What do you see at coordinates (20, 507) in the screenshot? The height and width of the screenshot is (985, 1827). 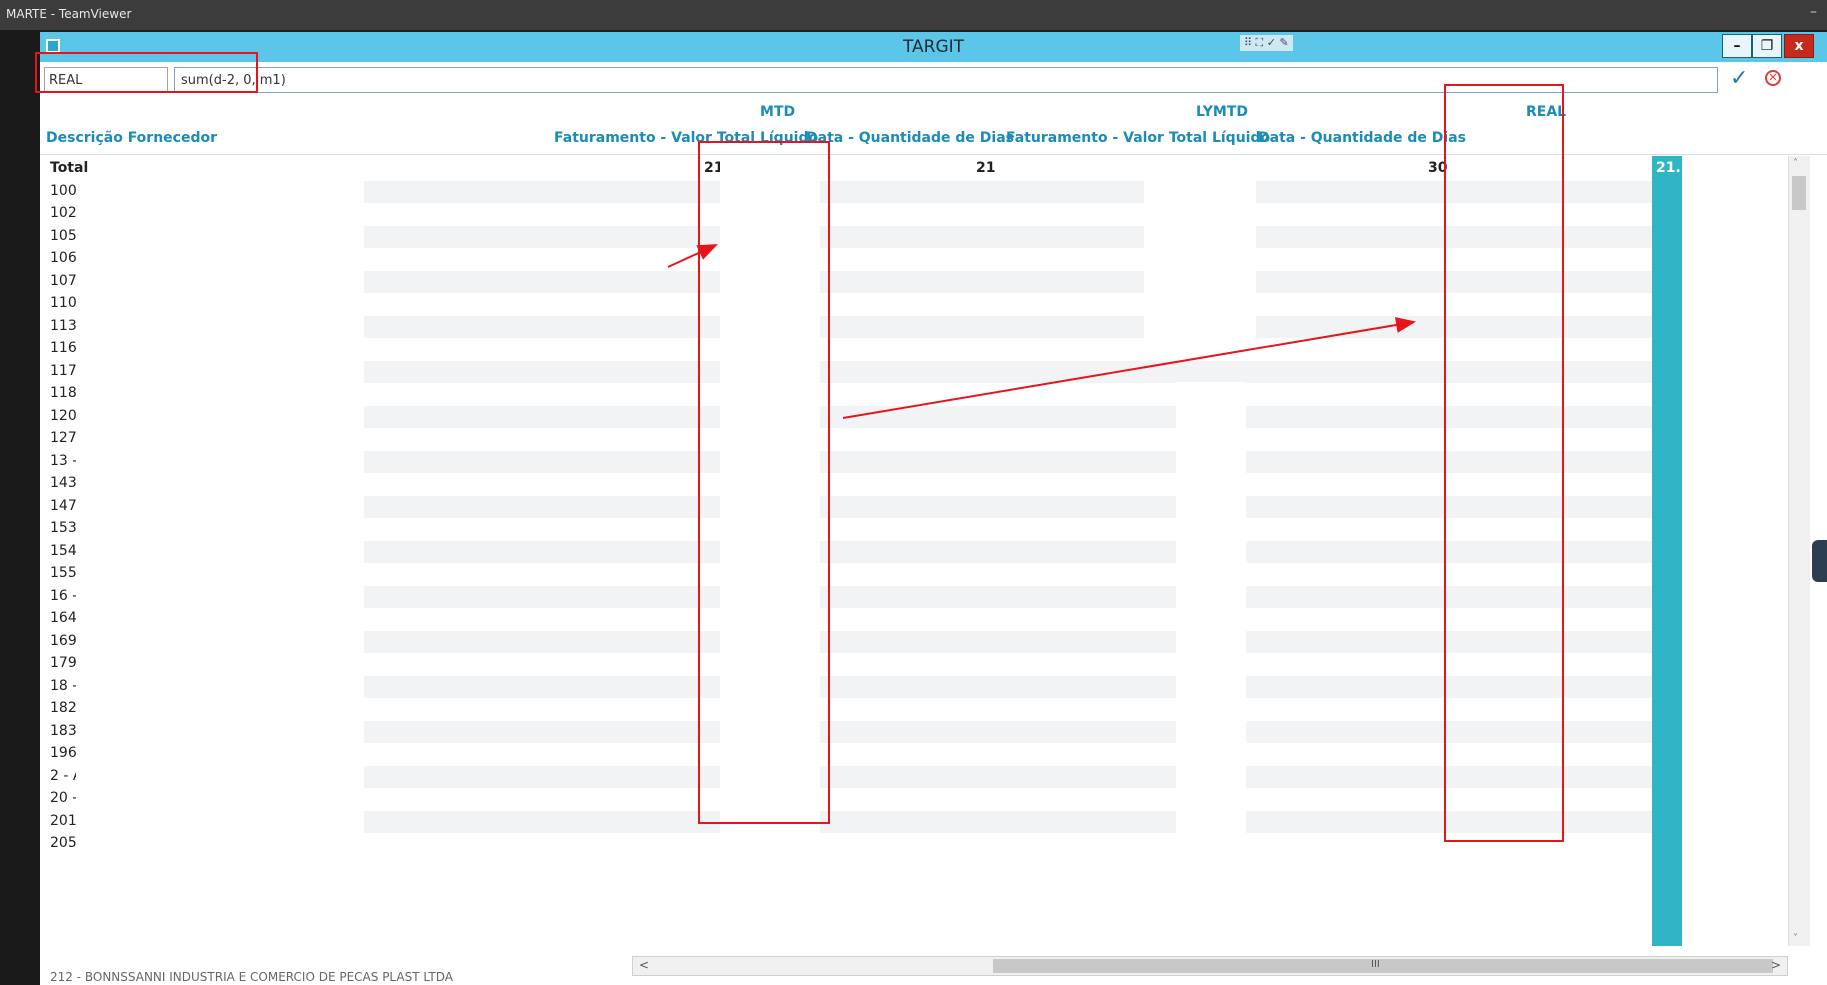 I see `remote-left-strip` at bounding box center [20, 507].